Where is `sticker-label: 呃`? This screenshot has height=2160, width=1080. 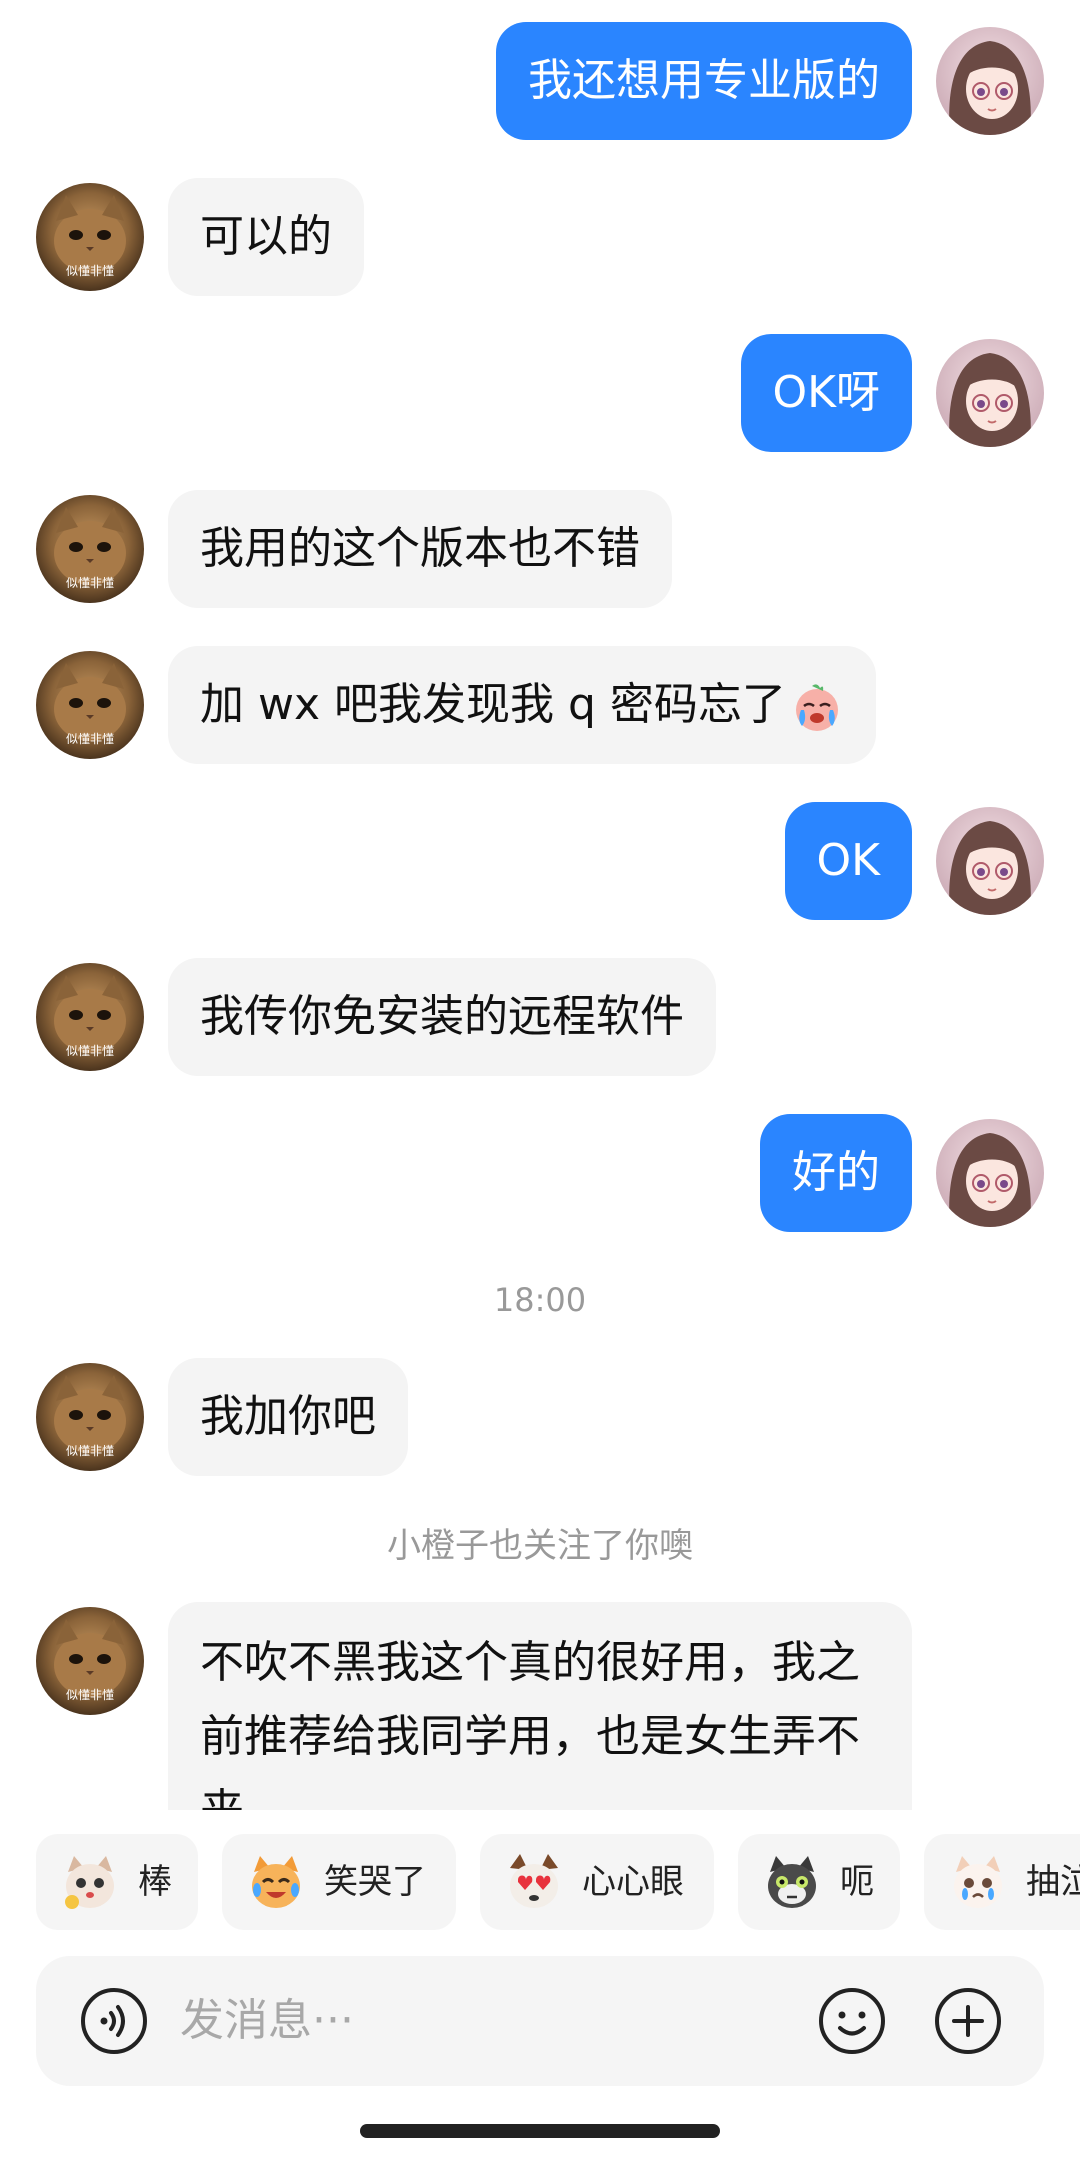
sticker-label: 呃 is located at coordinates (857, 1882).